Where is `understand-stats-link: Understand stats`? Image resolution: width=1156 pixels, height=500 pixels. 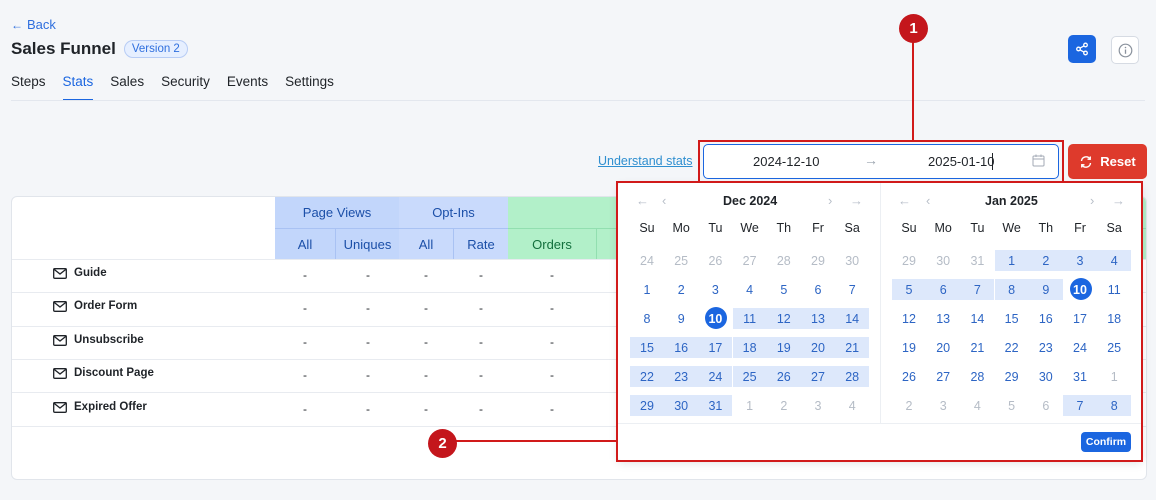 understand-stats-link: Understand stats is located at coordinates (645, 161).